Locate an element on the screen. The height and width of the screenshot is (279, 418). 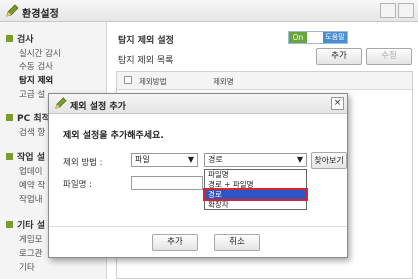
detection-exclusion-setting-label: 탐지 제외 설정 is located at coordinates (146, 41).